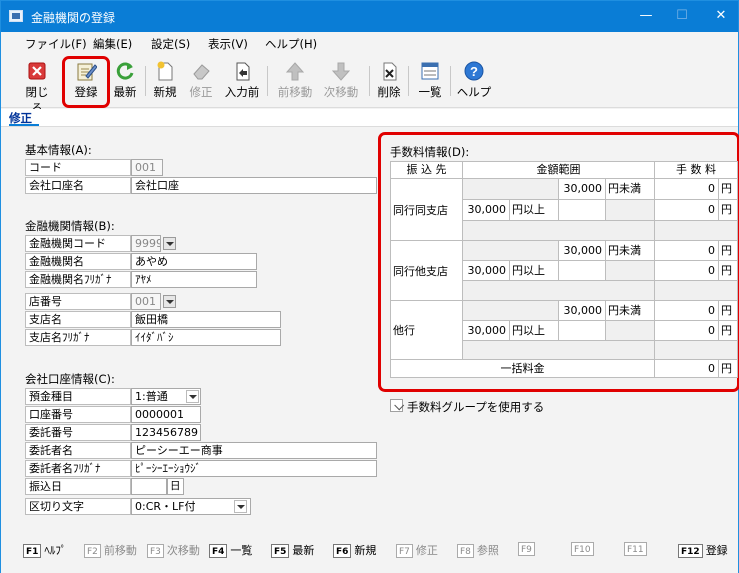 The width and height of the screenshot is (739, 573). Describe the element at coordinates (149, 486) in the screenshot. I see `transfer-date-field` at that location.